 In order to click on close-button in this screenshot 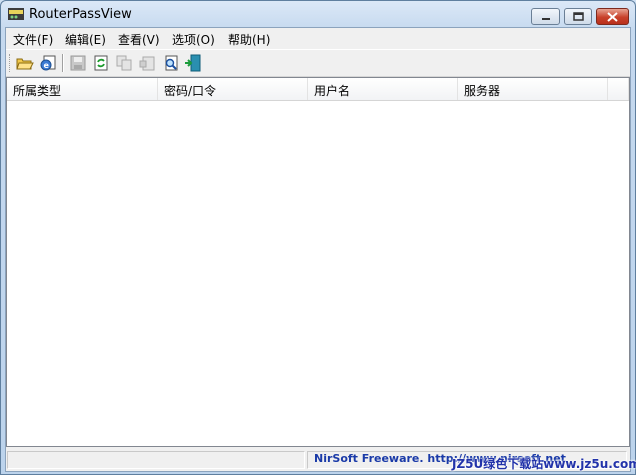, I will do `click(612, 16)`.